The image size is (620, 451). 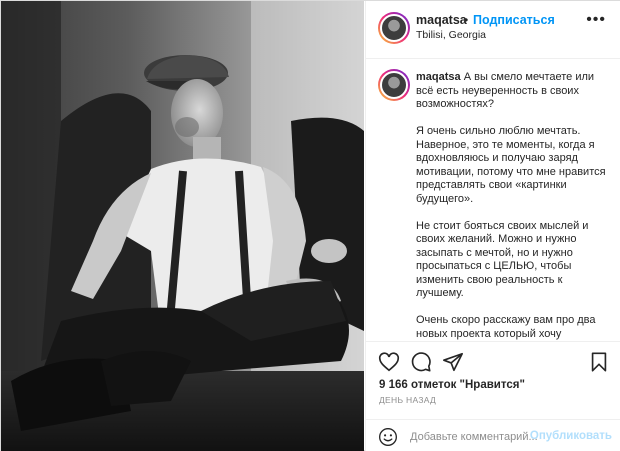 I want to click on post-location: Tbilisi, Georgia, so click(x=451, y=35).